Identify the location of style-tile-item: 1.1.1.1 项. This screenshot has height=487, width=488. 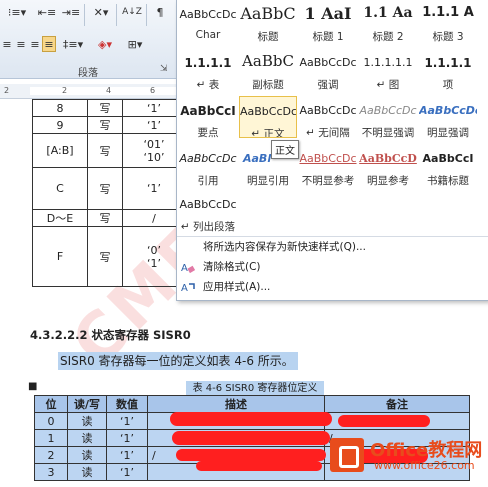
(448, 69).